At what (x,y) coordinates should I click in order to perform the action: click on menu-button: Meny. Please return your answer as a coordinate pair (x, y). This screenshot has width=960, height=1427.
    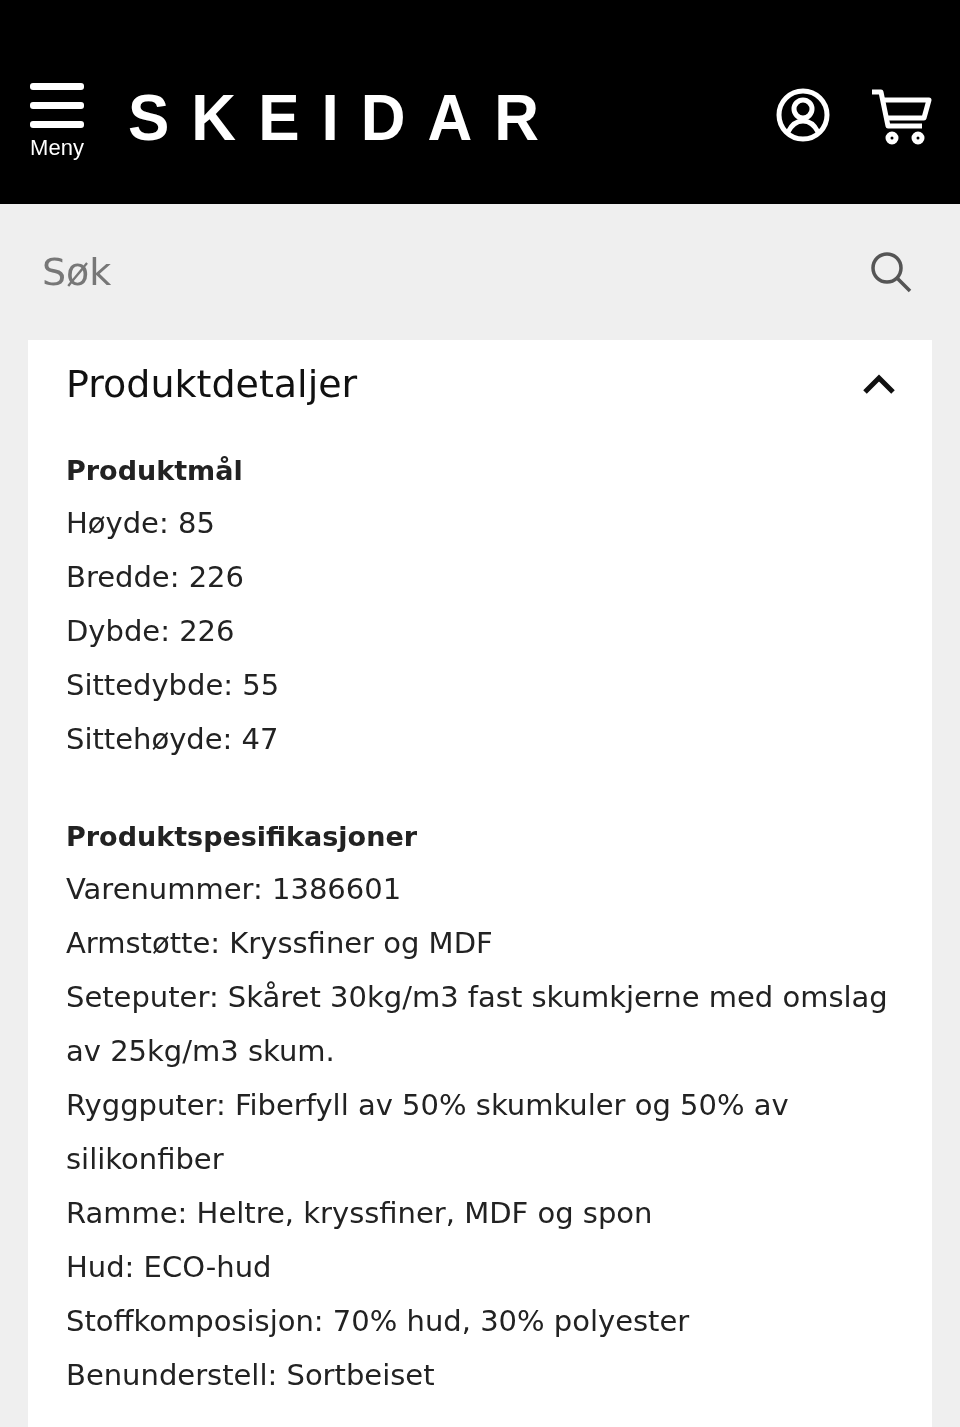
    Looking at the image, I should click on (57, 122).